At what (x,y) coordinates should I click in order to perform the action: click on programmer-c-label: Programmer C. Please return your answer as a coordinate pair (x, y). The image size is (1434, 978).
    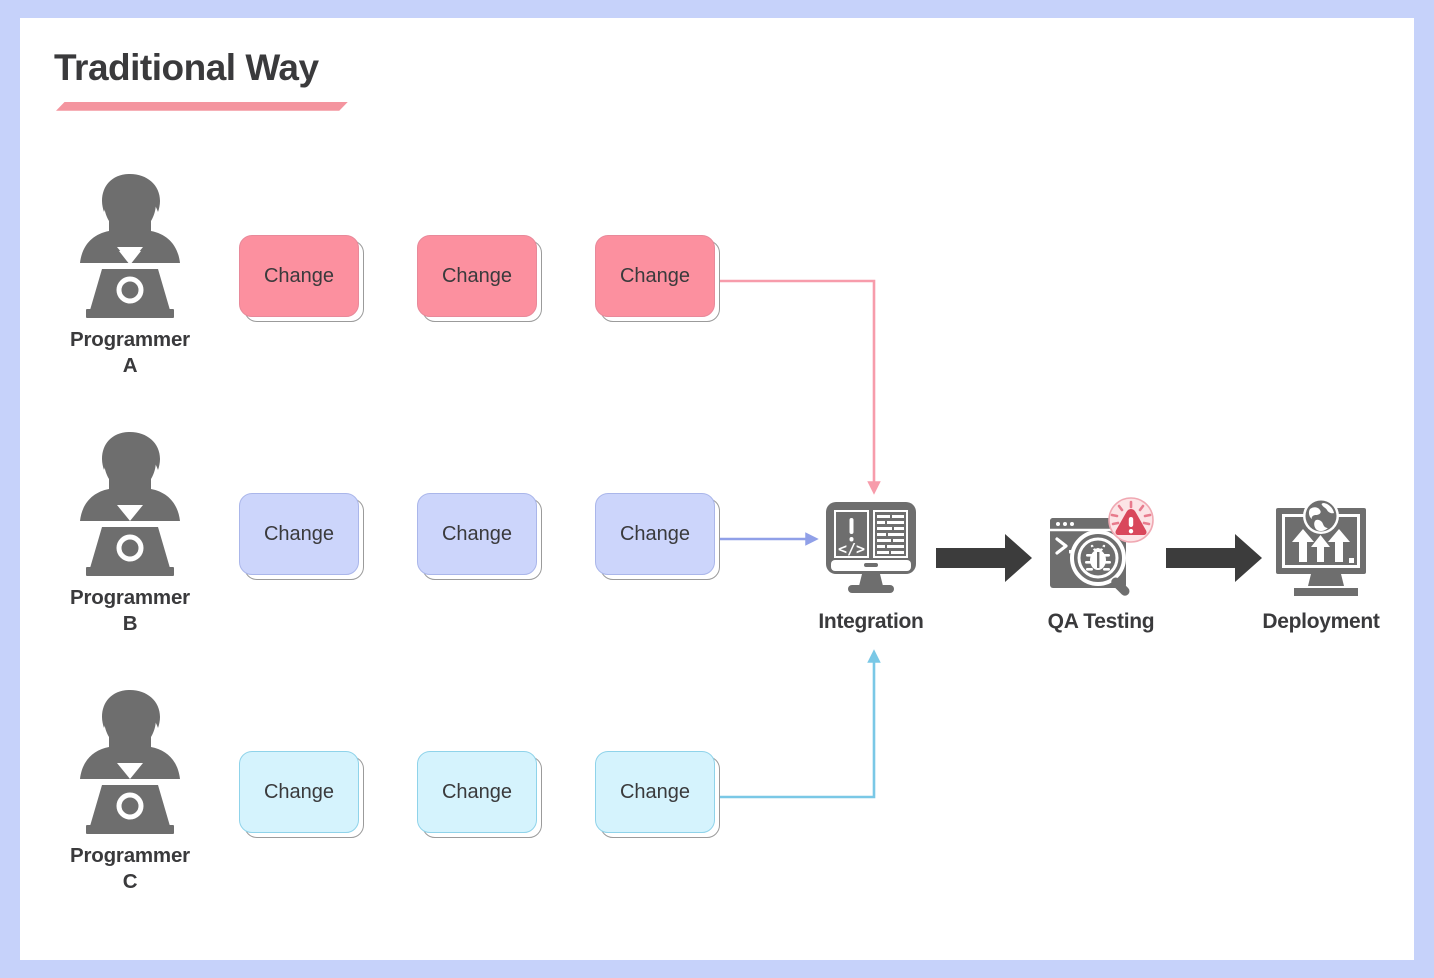
    Looking at the image, I should click on (130, 869).